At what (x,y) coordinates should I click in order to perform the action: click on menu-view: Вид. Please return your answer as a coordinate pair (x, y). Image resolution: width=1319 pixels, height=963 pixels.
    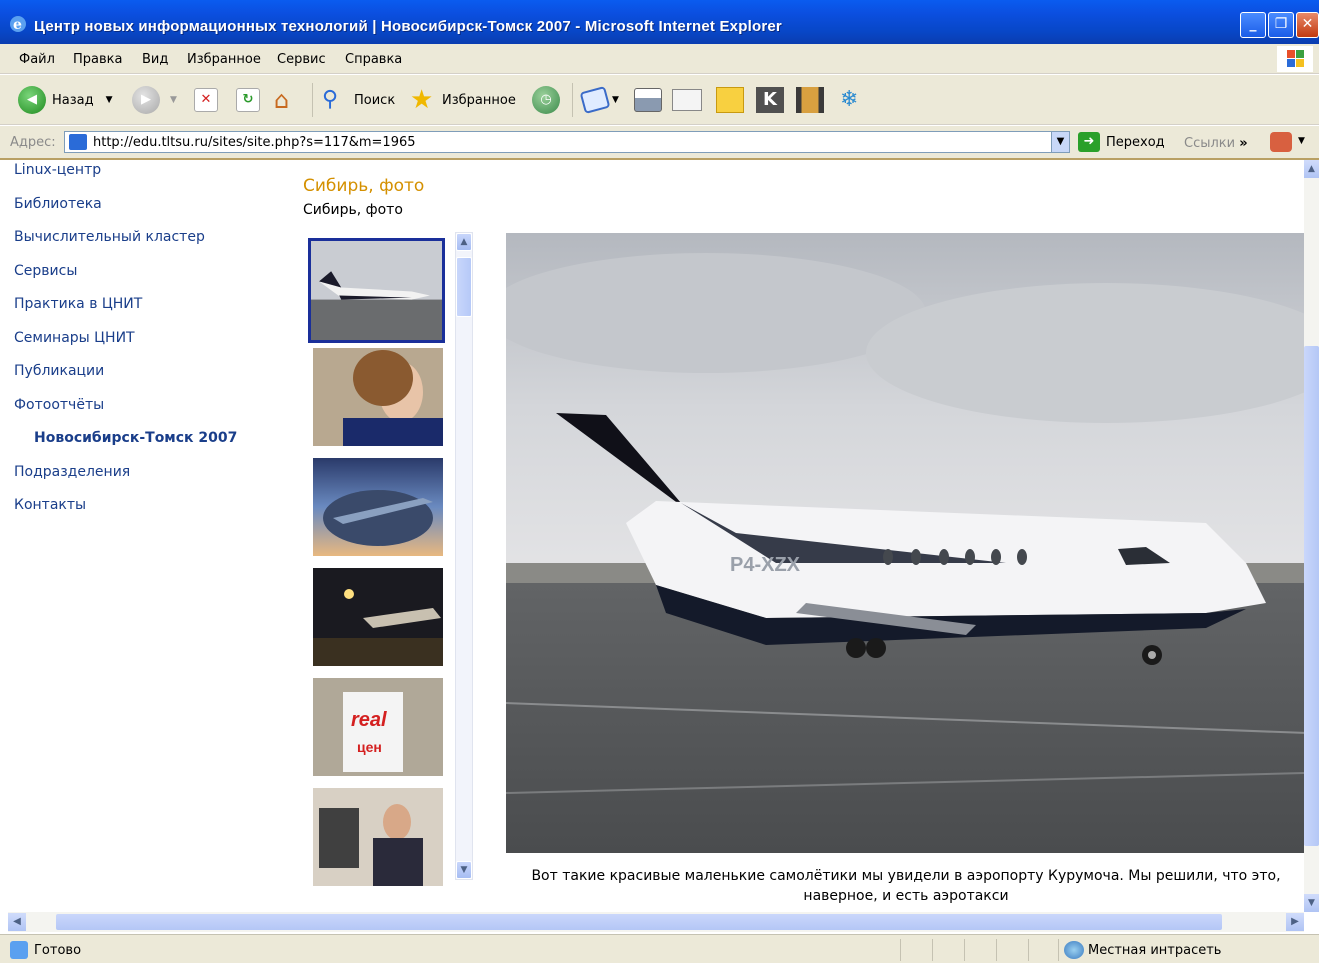
    Looking at the image, I should click on (155, 59).